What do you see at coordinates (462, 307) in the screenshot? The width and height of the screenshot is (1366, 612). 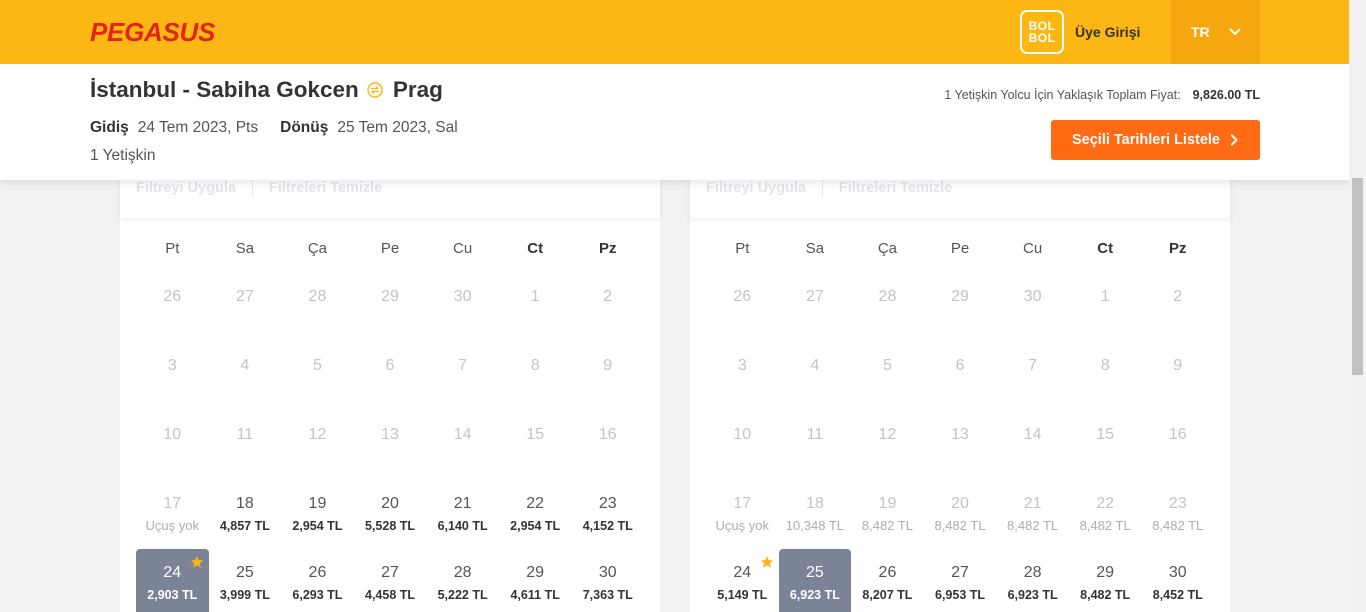 I see `day-cell: 30` at bounding box center [462, 307].